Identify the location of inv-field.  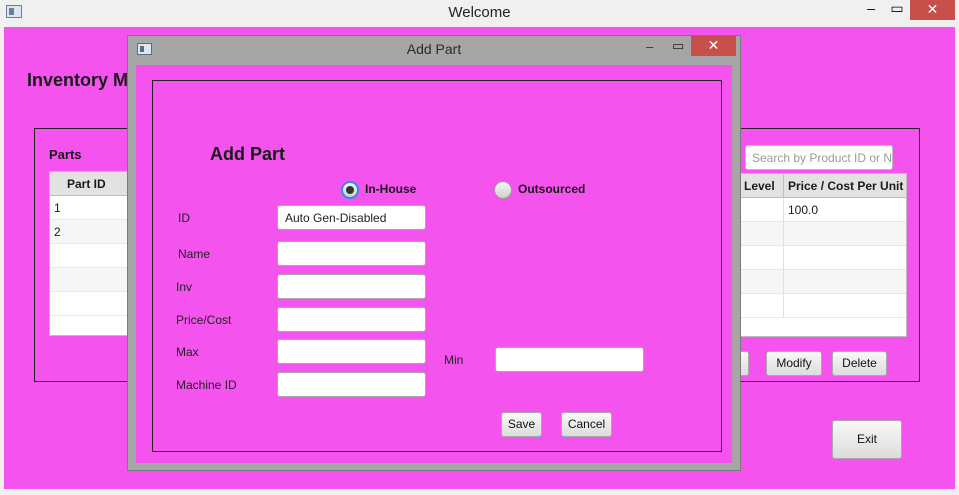
(351, 286).